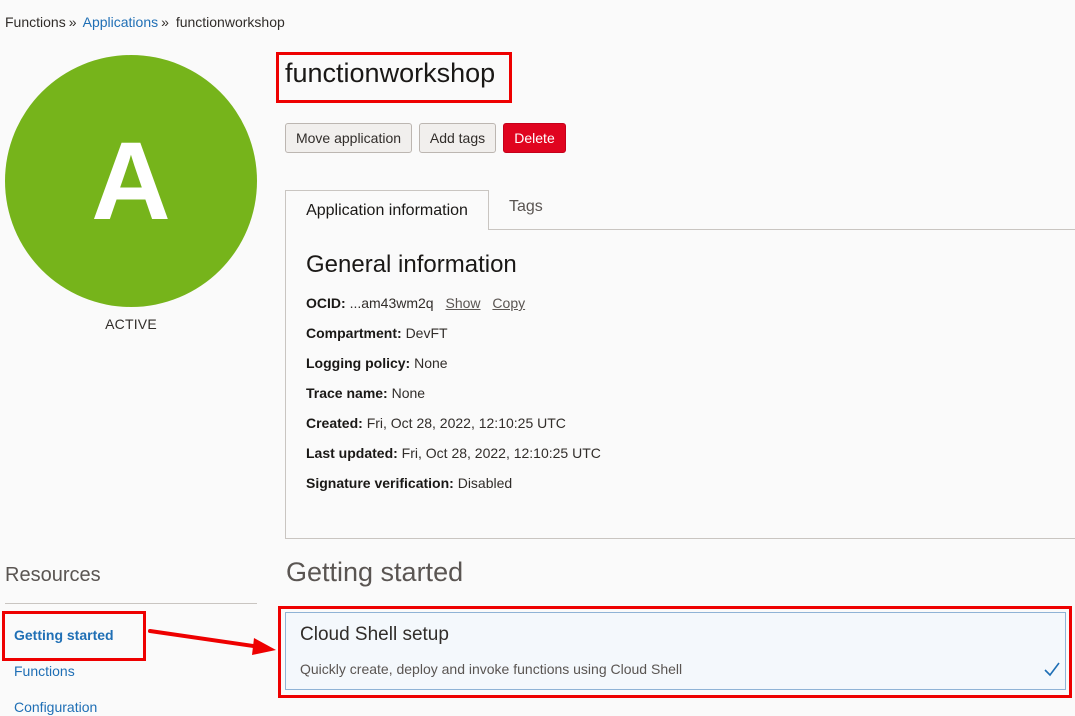 This screenshot has height=716, width=1075. What do you see at coordinates (391, 303) in the screenshot?
I see `ocid-value: ...am43wm2q` at bounding box center [391, 303].